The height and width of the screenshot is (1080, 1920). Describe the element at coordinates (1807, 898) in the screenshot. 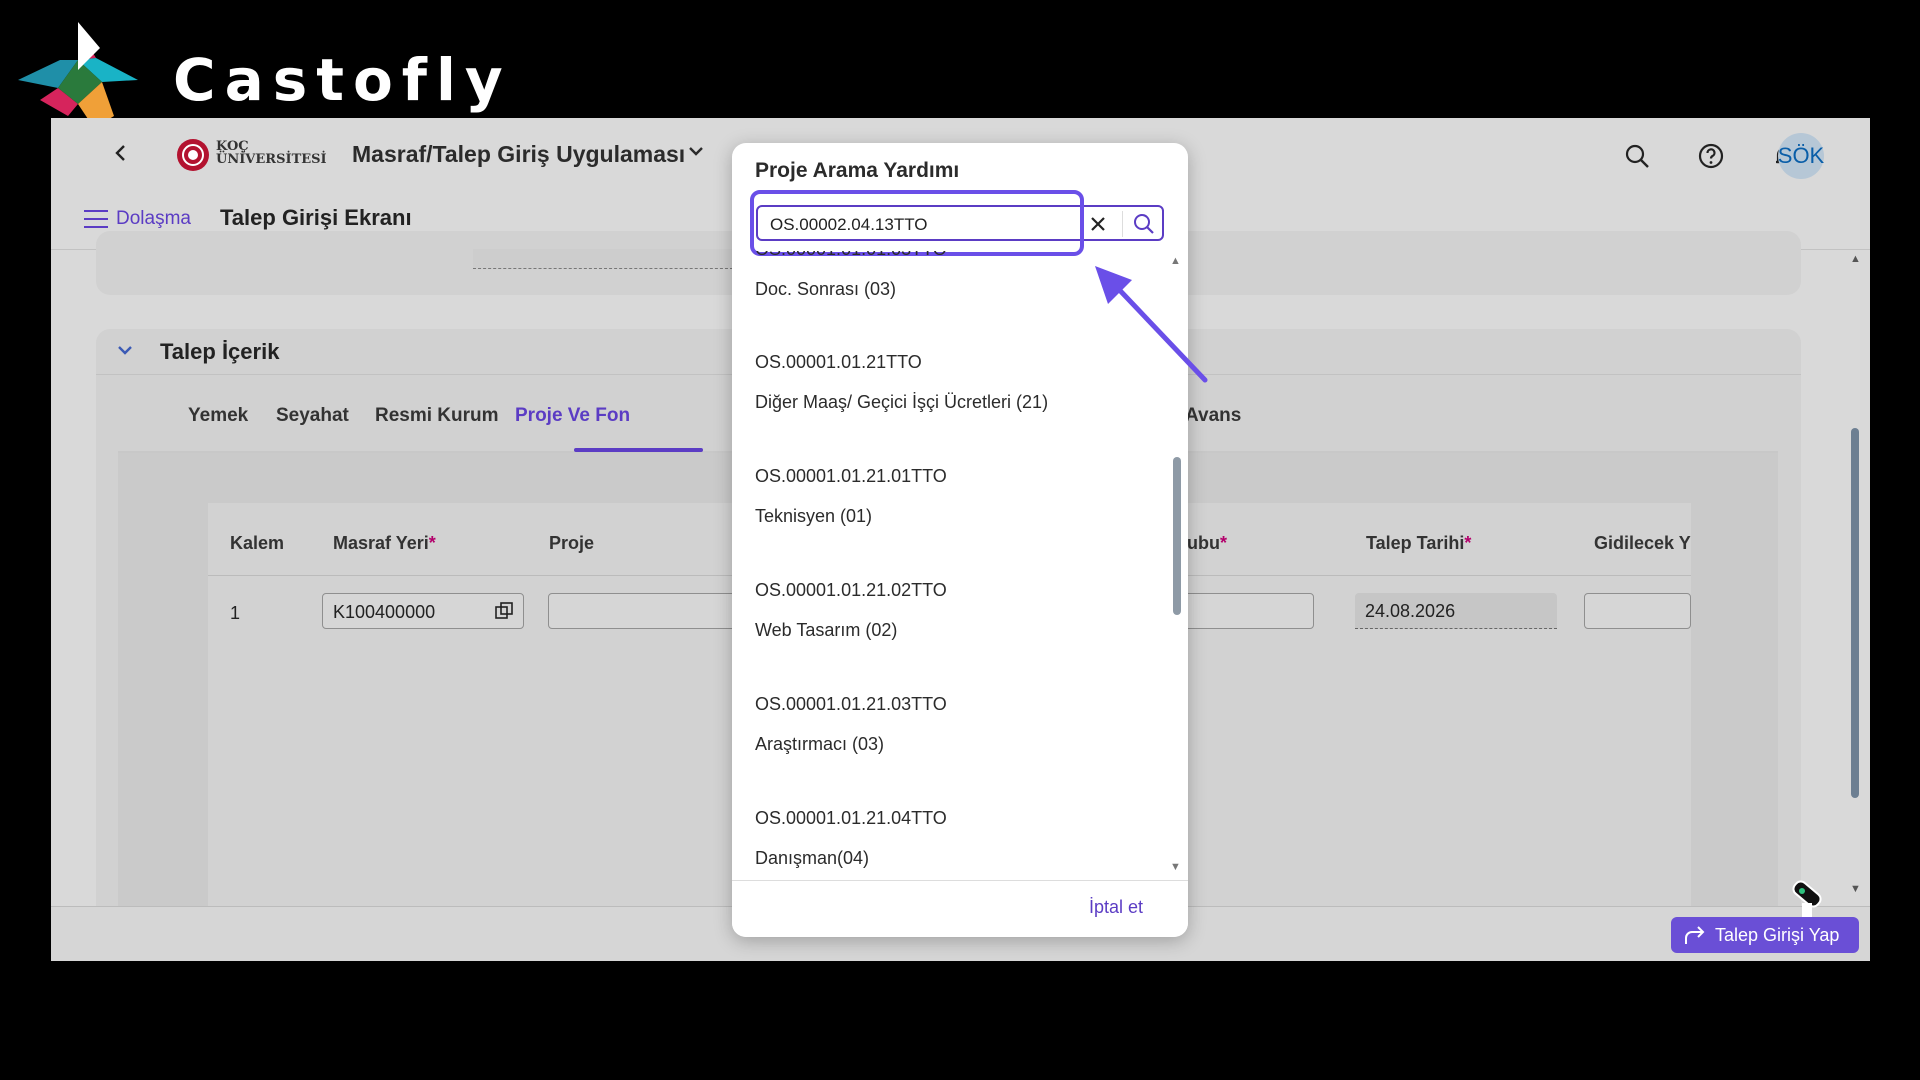

I see `cursor-icon` at that location.